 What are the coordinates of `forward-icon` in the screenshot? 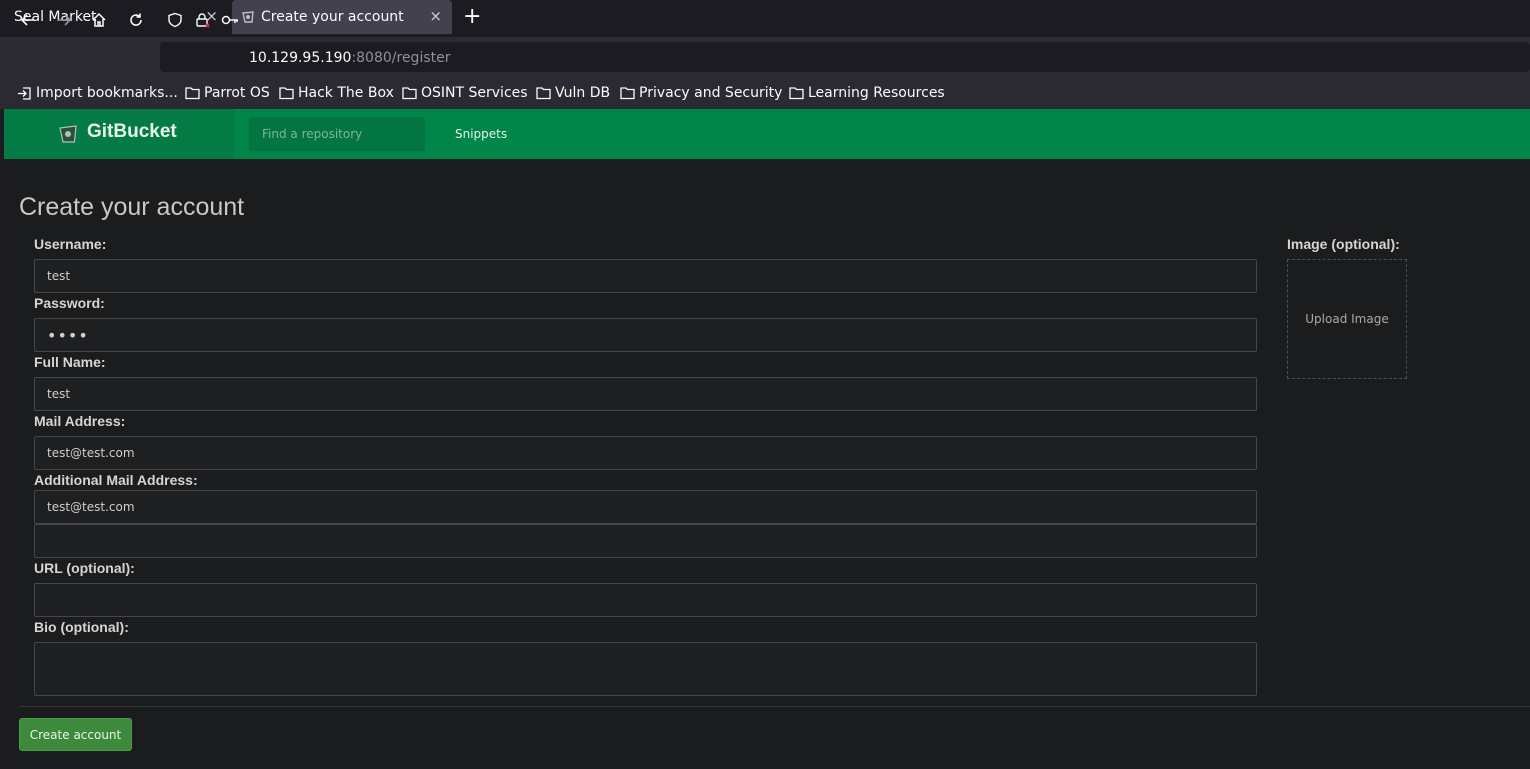 It's located at (64, 20).